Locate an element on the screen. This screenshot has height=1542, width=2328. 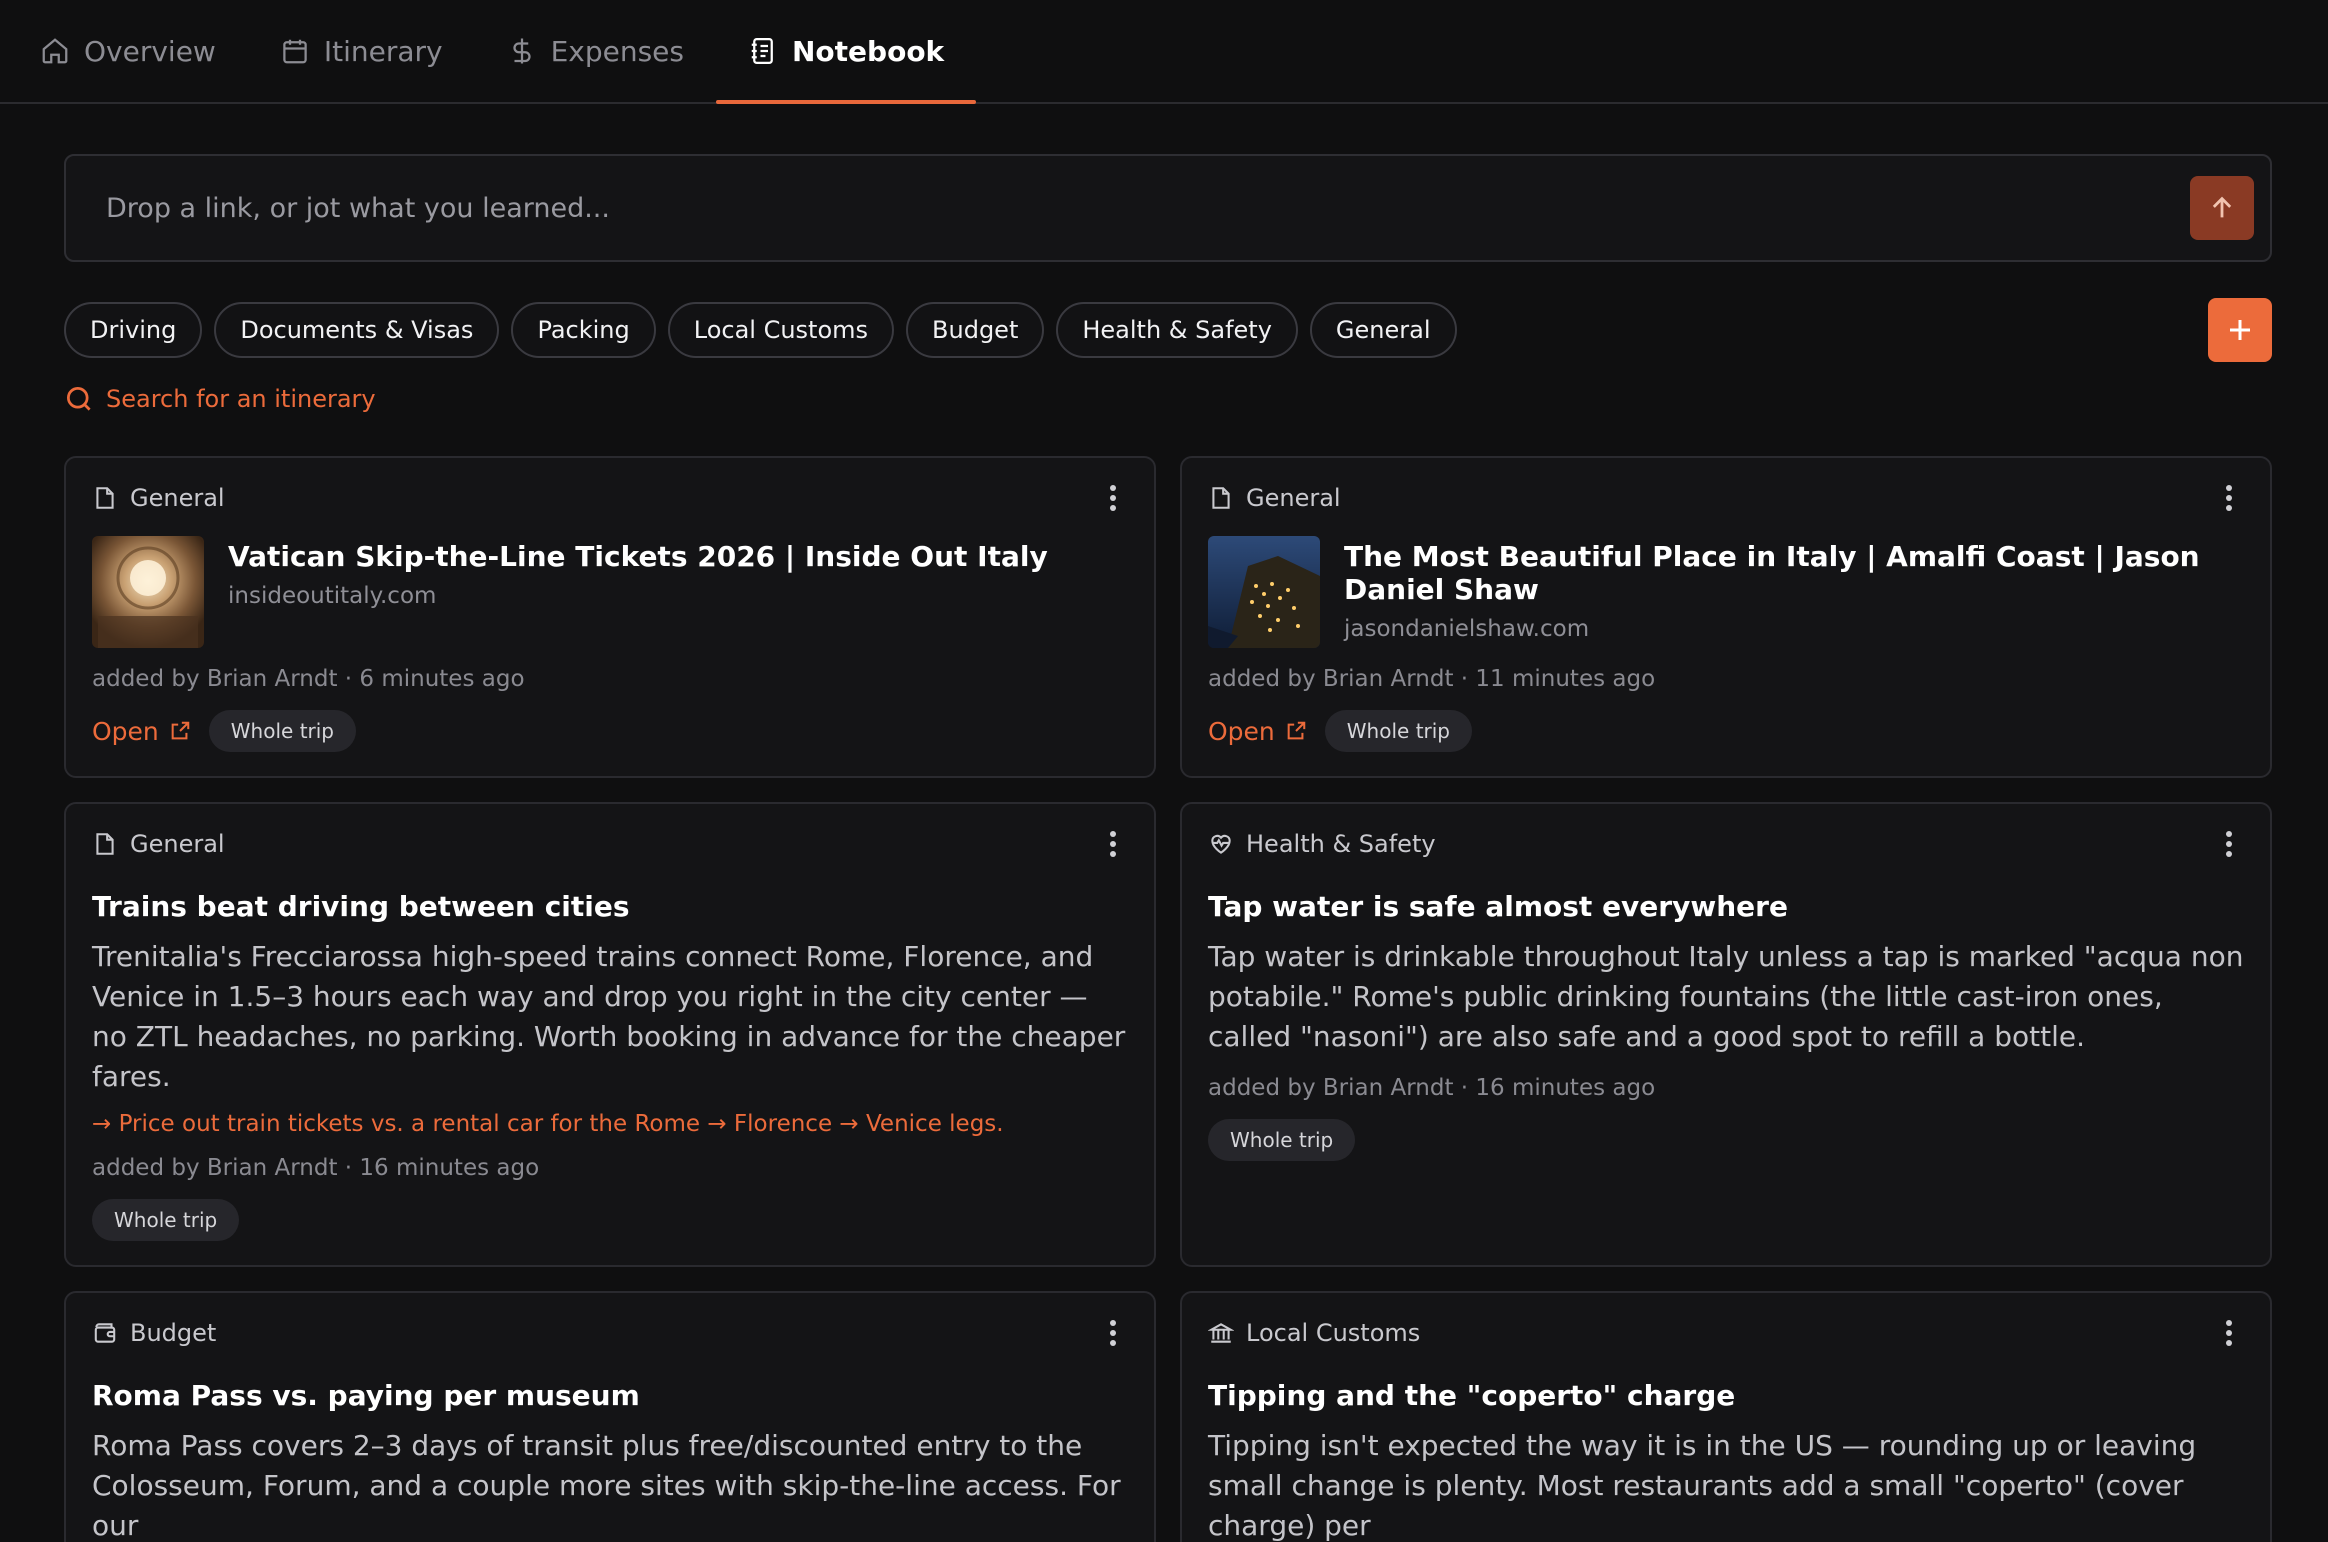
note-input is located at coordinates (1148, 208).